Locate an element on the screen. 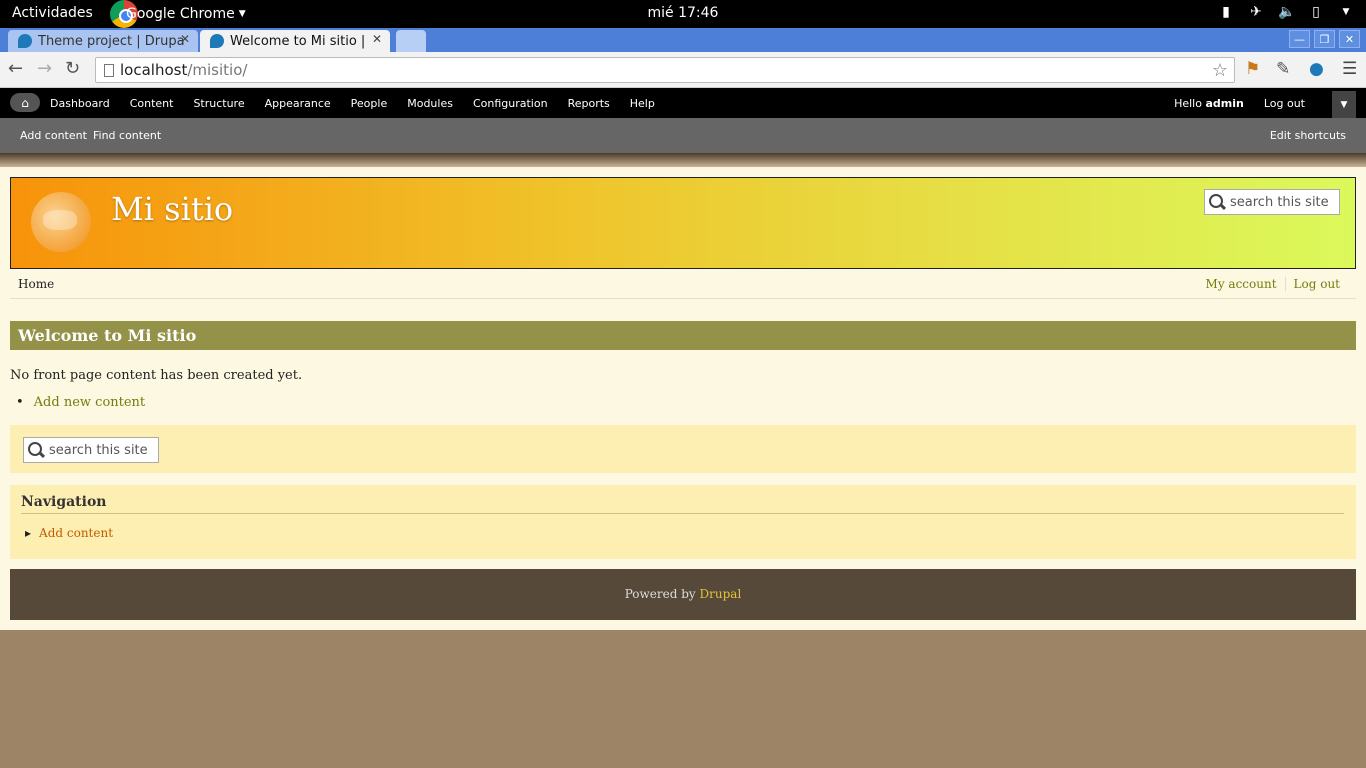 Image resolution: width=1366 pixels, height=768 pixels. search-block: search this site is located at coordinates (683, 449).